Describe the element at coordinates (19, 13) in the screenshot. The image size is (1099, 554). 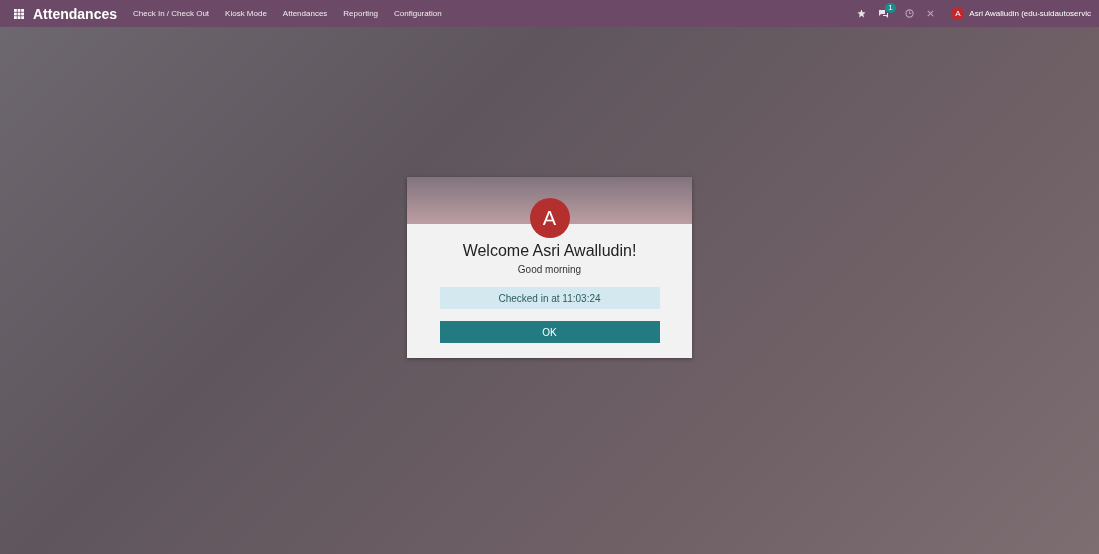
I see `apps-grid-icon` at that location.